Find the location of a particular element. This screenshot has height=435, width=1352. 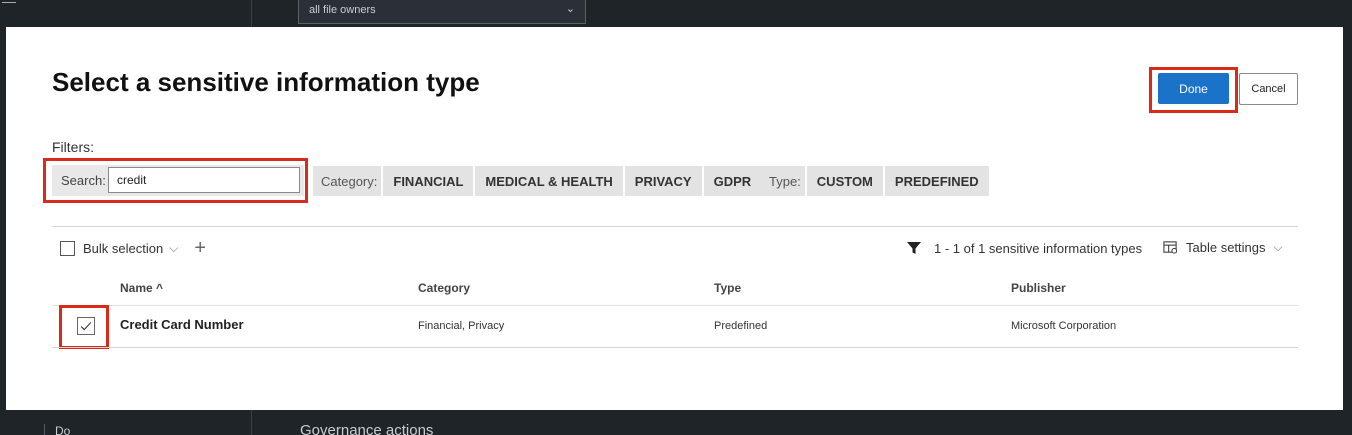

add-icon: + is located at coordinates (200, 248).